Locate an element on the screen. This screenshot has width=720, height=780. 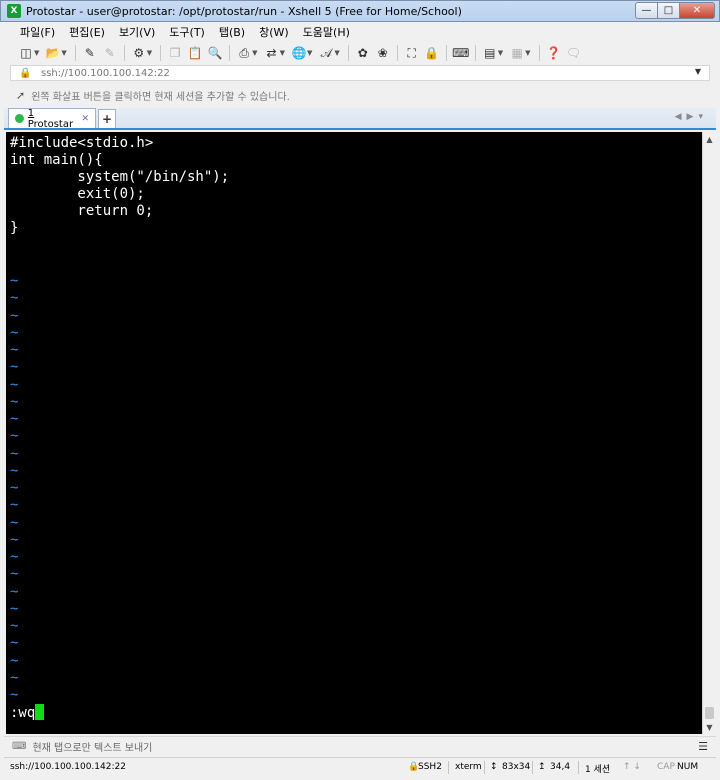
add-session-icon: ➚ is located at coordinates (20, 95).